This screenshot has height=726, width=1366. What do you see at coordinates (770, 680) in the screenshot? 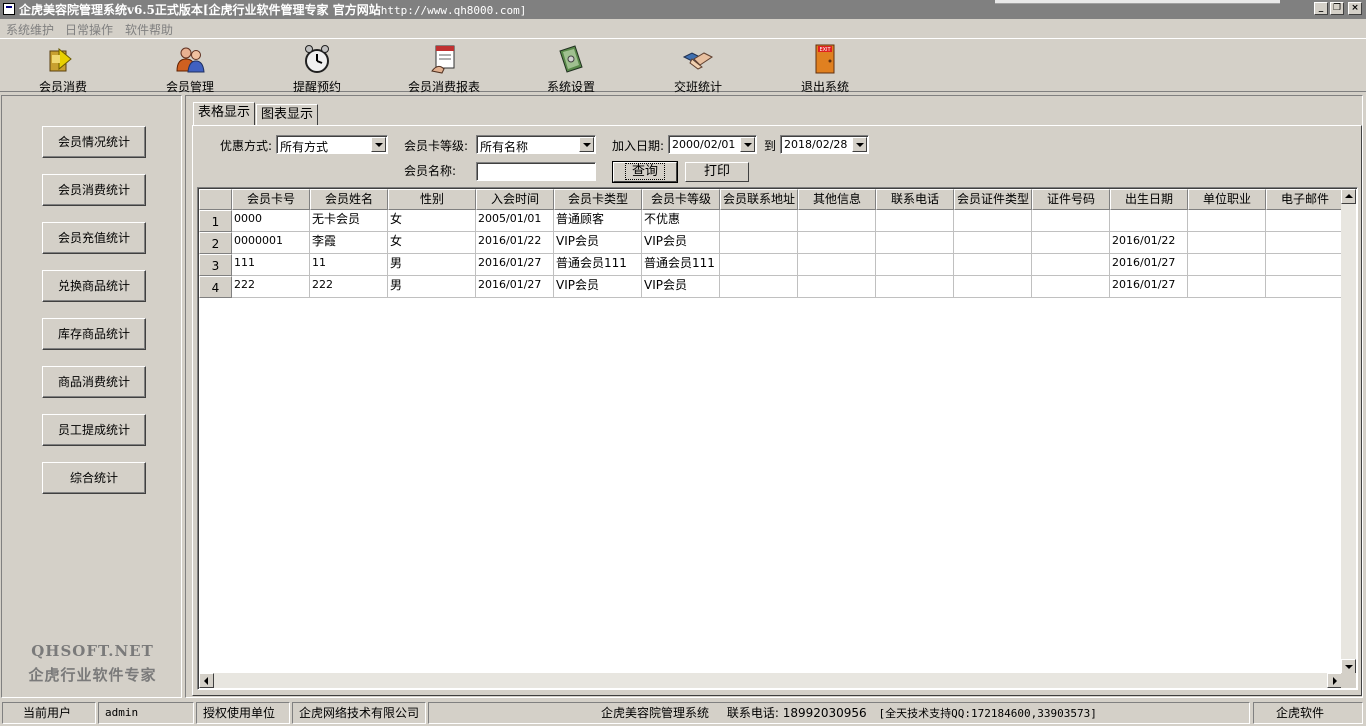
I see `horizontal-scrollbar` at bounding box center [770, 680].